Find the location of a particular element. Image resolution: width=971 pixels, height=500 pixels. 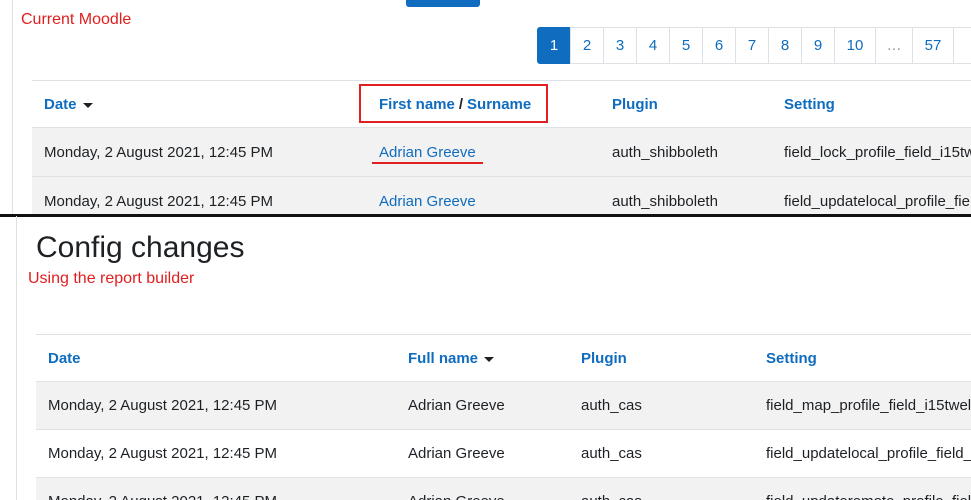

page-link-4: 4 is located at coordinates (653, 45).